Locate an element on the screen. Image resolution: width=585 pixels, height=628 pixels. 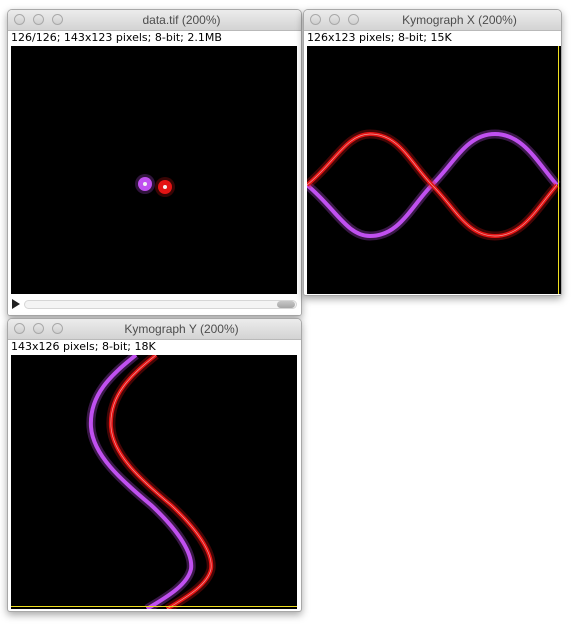
particle-purple-core is located at coordinates (145, 184).